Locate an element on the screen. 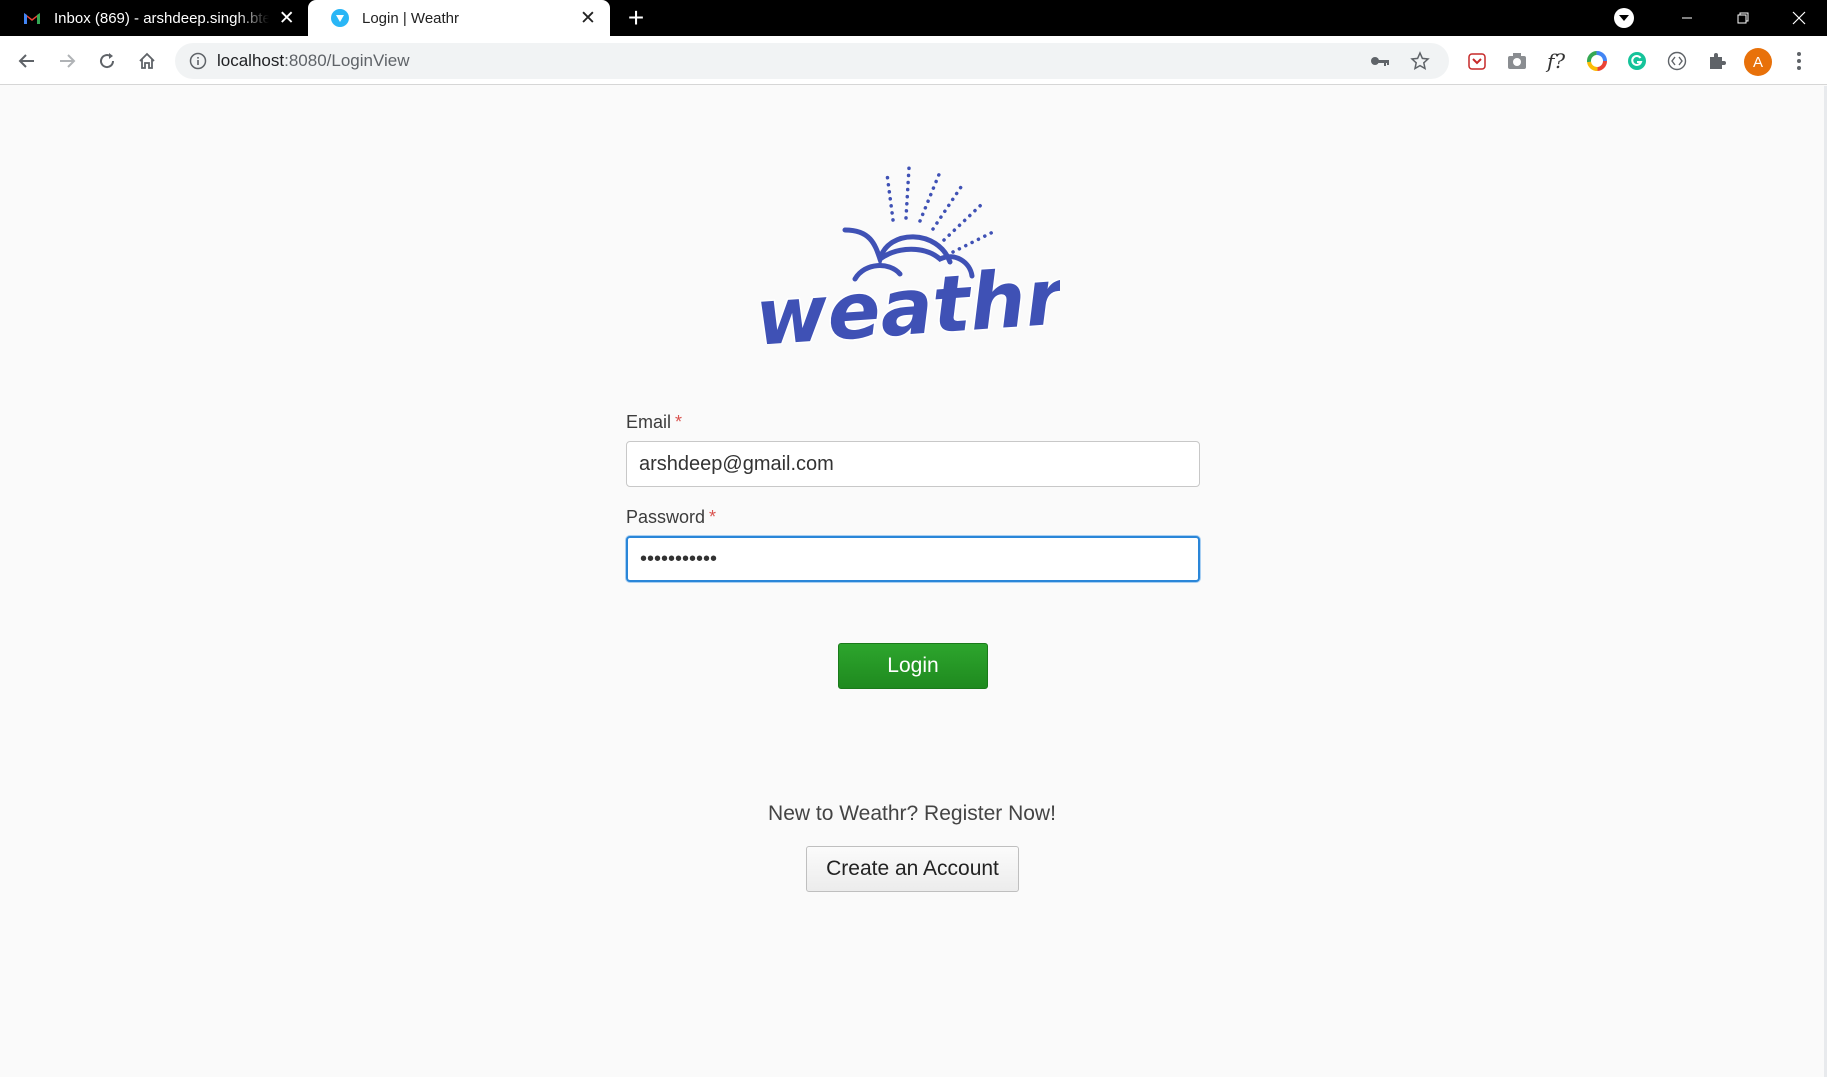 This screenshot has width=1827, height=1077. tab-title: Login | Weathr is located at coordinates (411, 18).